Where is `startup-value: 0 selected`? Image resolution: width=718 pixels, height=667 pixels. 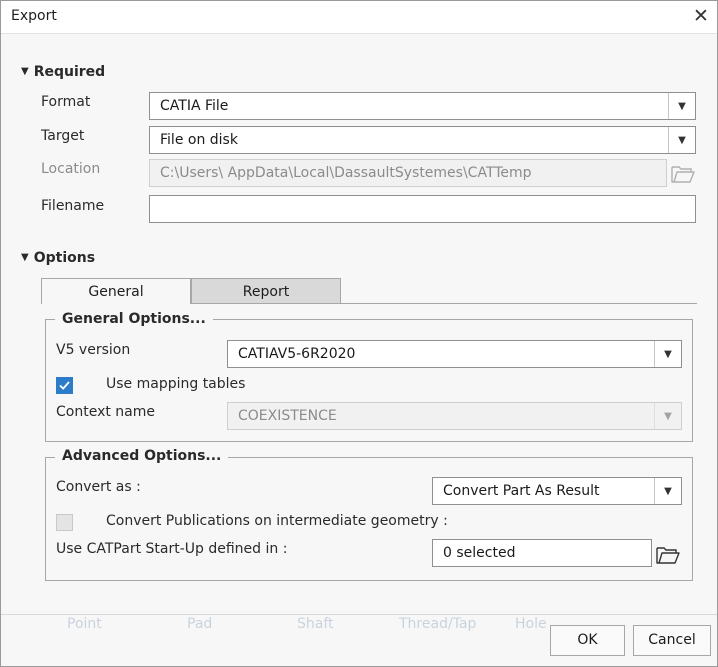 startup-value: 0 selected is located at coordinates (479, 553).